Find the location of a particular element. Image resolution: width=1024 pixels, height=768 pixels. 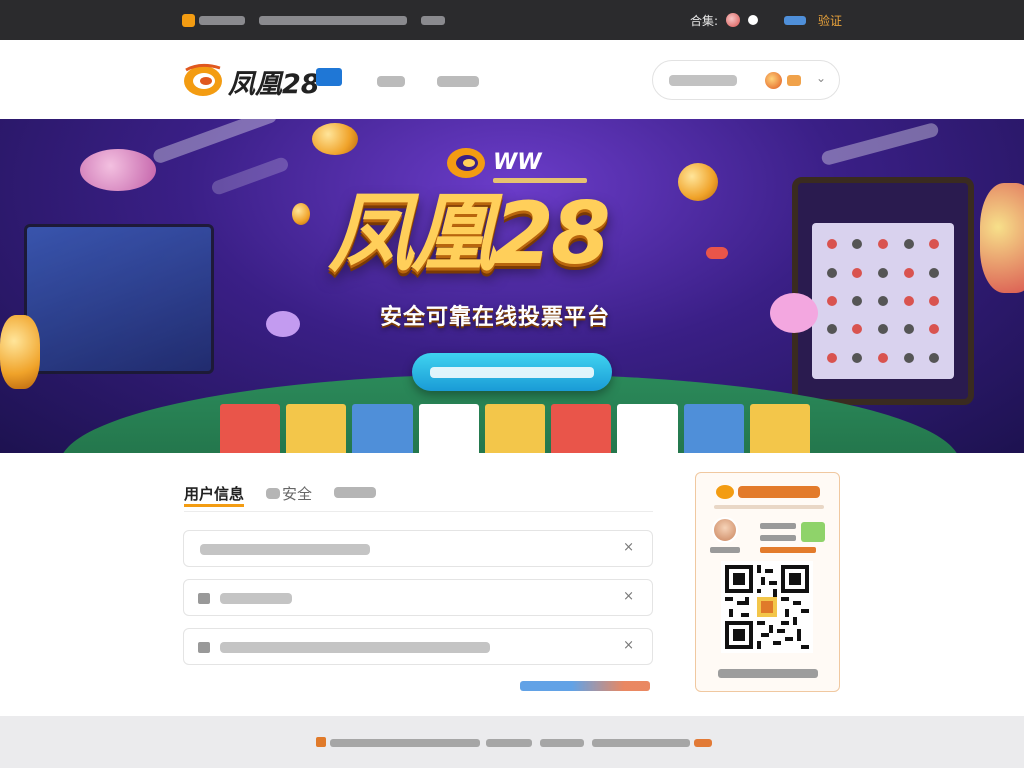

tab-user-info: 用户信息 is located at coordinates (214, 495).